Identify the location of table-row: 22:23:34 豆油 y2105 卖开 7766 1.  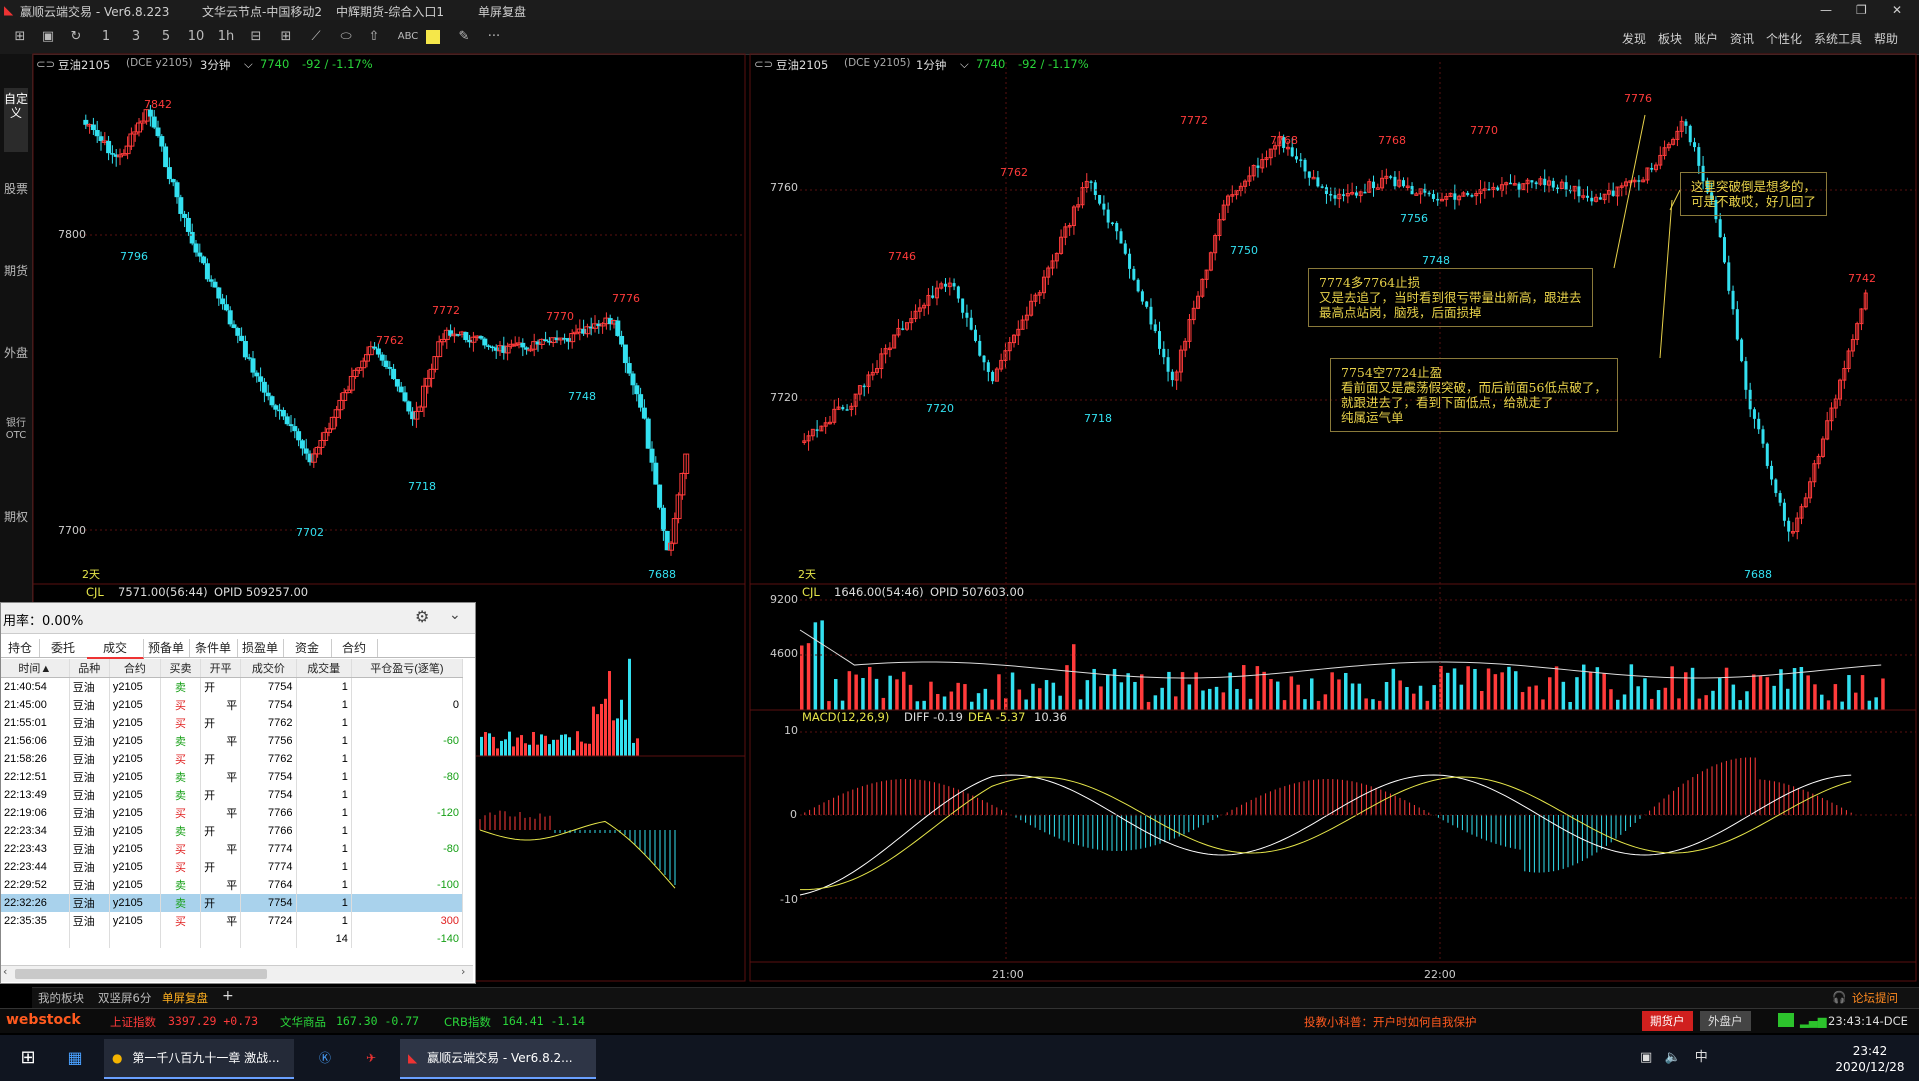
(232, 831).